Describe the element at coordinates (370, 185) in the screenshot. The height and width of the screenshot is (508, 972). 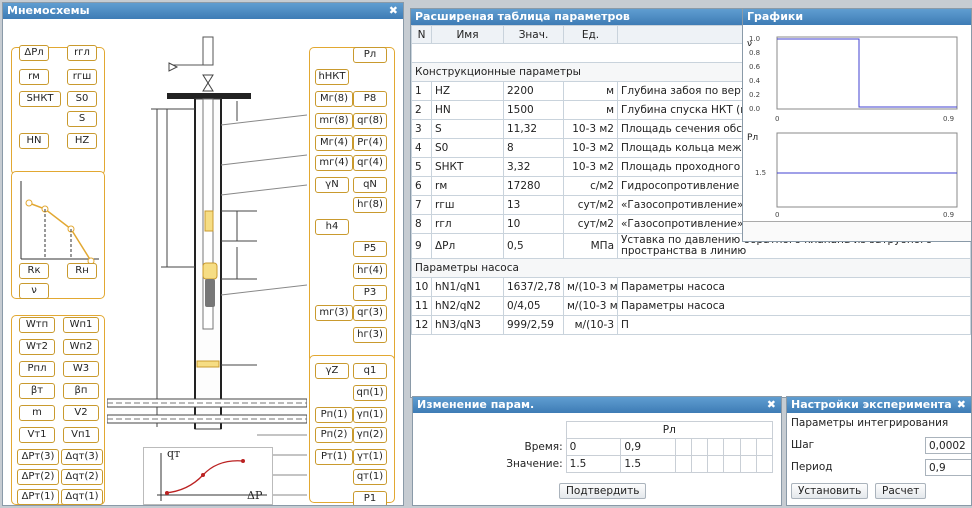
I see `param-button: qN` at that location.